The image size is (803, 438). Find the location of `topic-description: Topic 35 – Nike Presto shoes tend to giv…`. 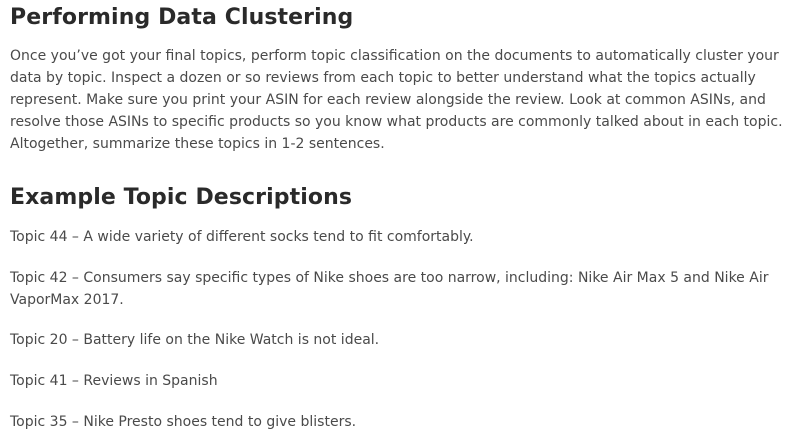

topic-description: Topic 35 – Nike Presto shoes tend to giv… is located at coordinates (183, 422).